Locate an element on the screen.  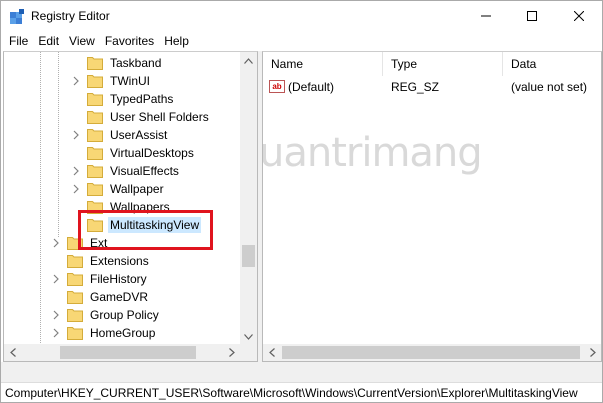
list-scroll-left-arrow is located at coordinates (271, 352).